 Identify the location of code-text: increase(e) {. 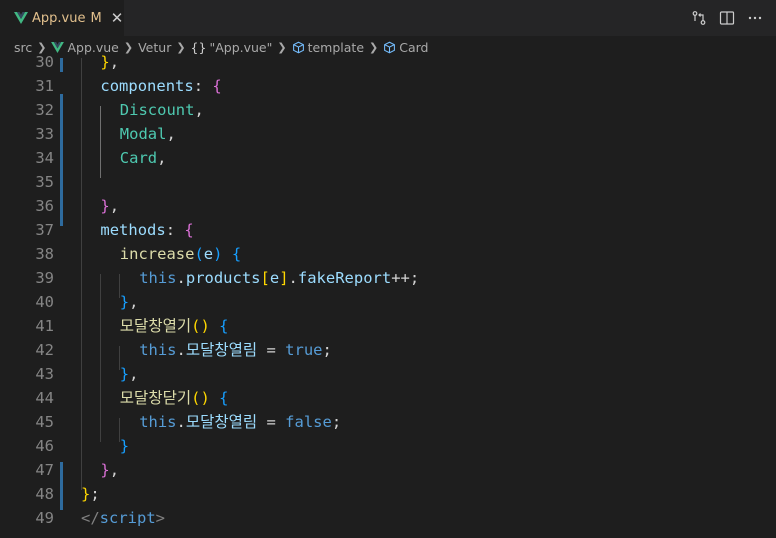
(180, 254).